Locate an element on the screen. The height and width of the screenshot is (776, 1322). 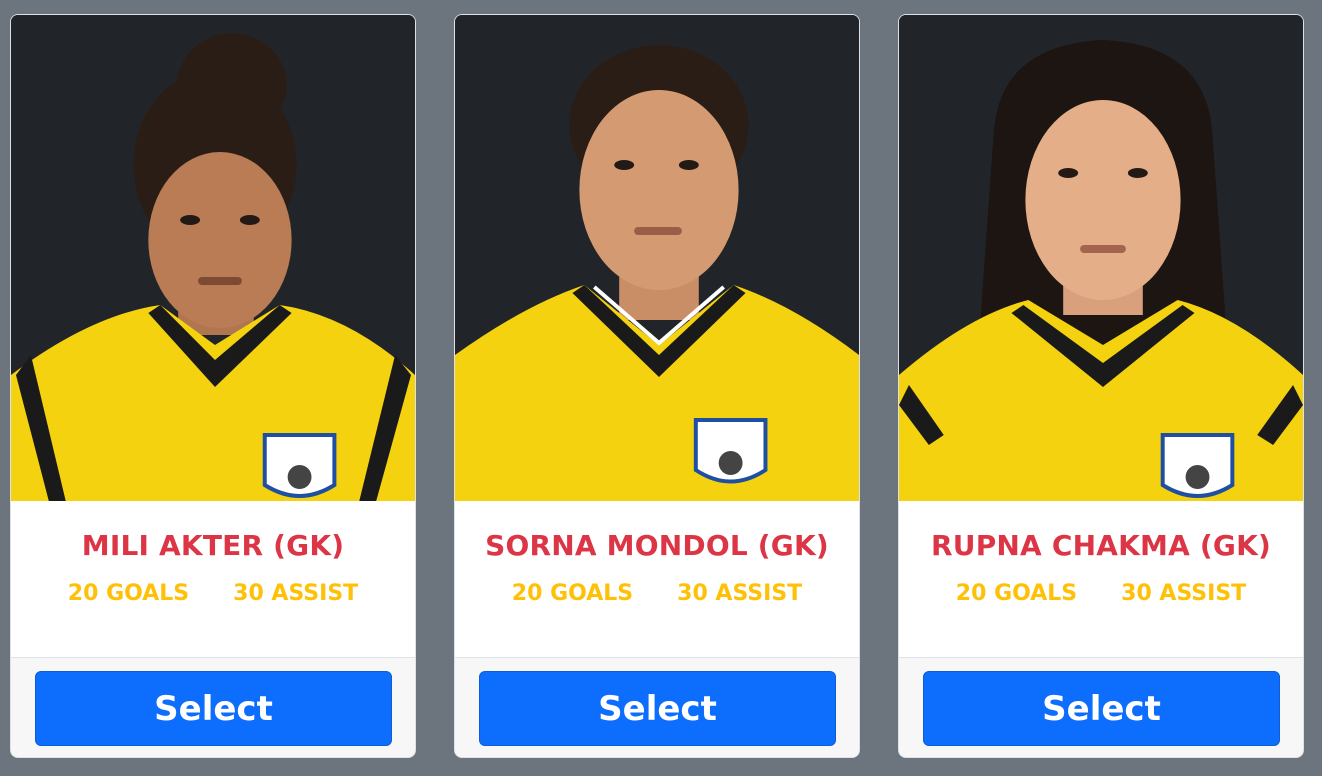
card-body: RUPNA CHAKMA (GK) 20 GOALS 30 ASSIST is located at coordinates (1101, 579).